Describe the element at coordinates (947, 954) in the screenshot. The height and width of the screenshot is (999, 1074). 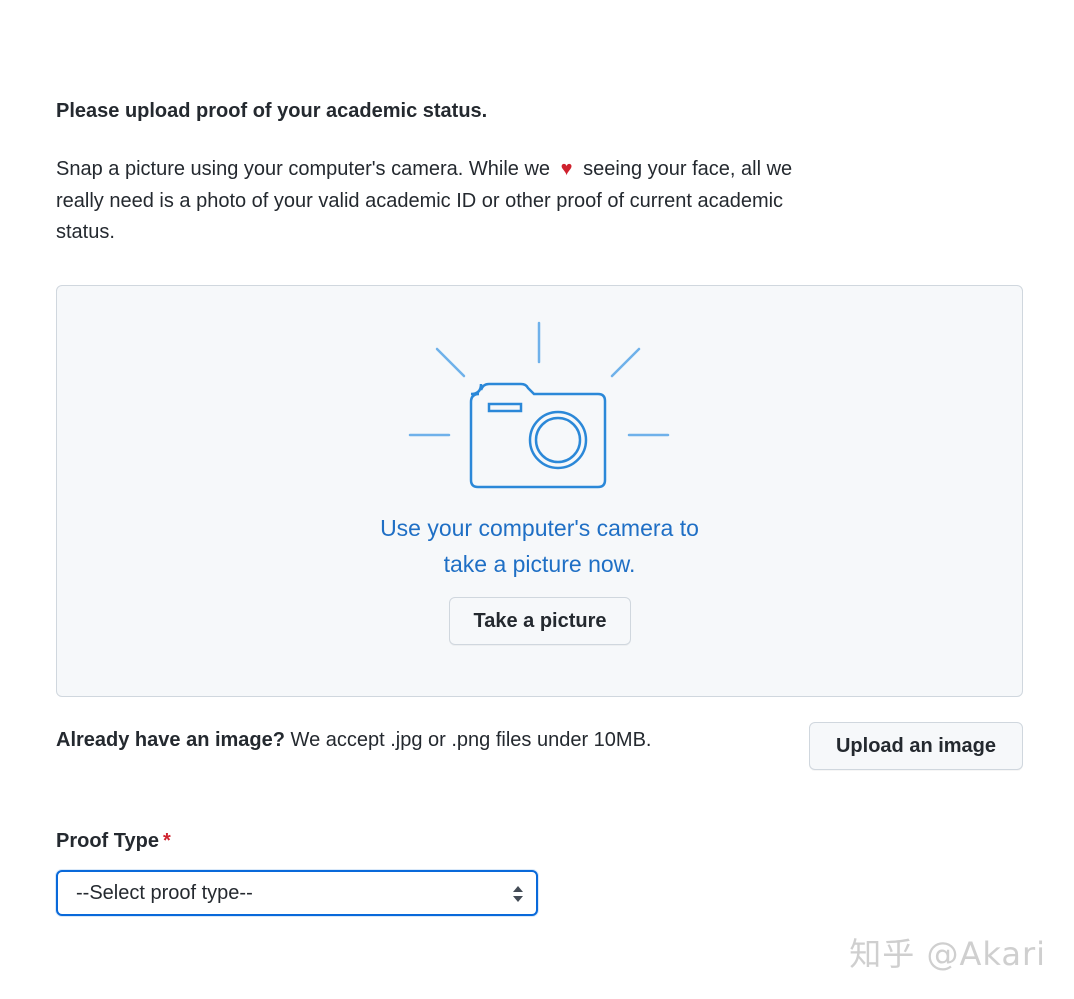
I see `watermark-text: 知乎 @Akari` at that location.